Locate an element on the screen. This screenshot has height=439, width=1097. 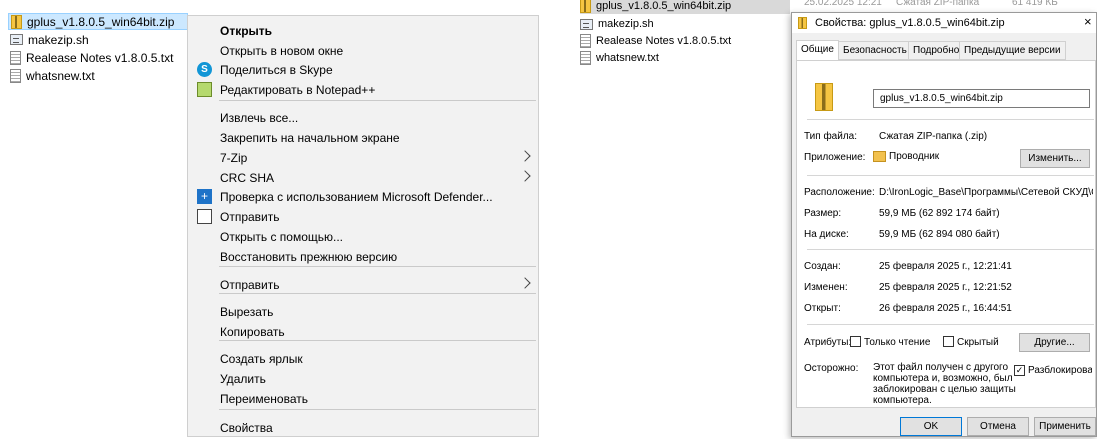
menu-item: S Поделиться в Skype is located at coordinates (363, 70).